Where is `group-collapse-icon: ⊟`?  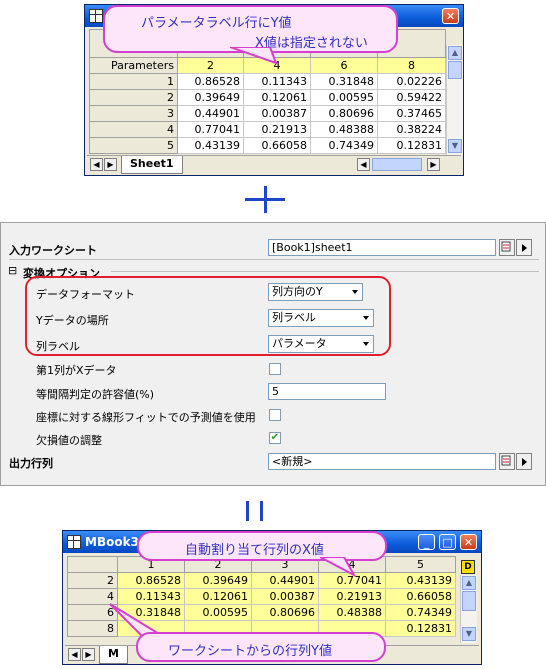 group-collapse-icon: ⊟ is located at coordinates (12, 270).